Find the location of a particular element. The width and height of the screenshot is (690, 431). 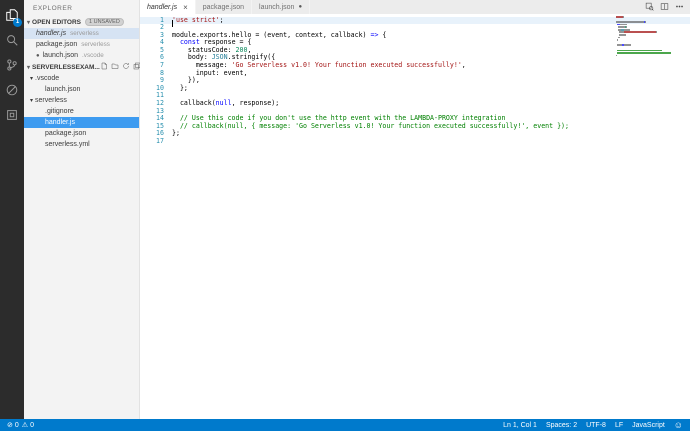

tab-handler-js: handler.js × is located at coordinates (168, 7).